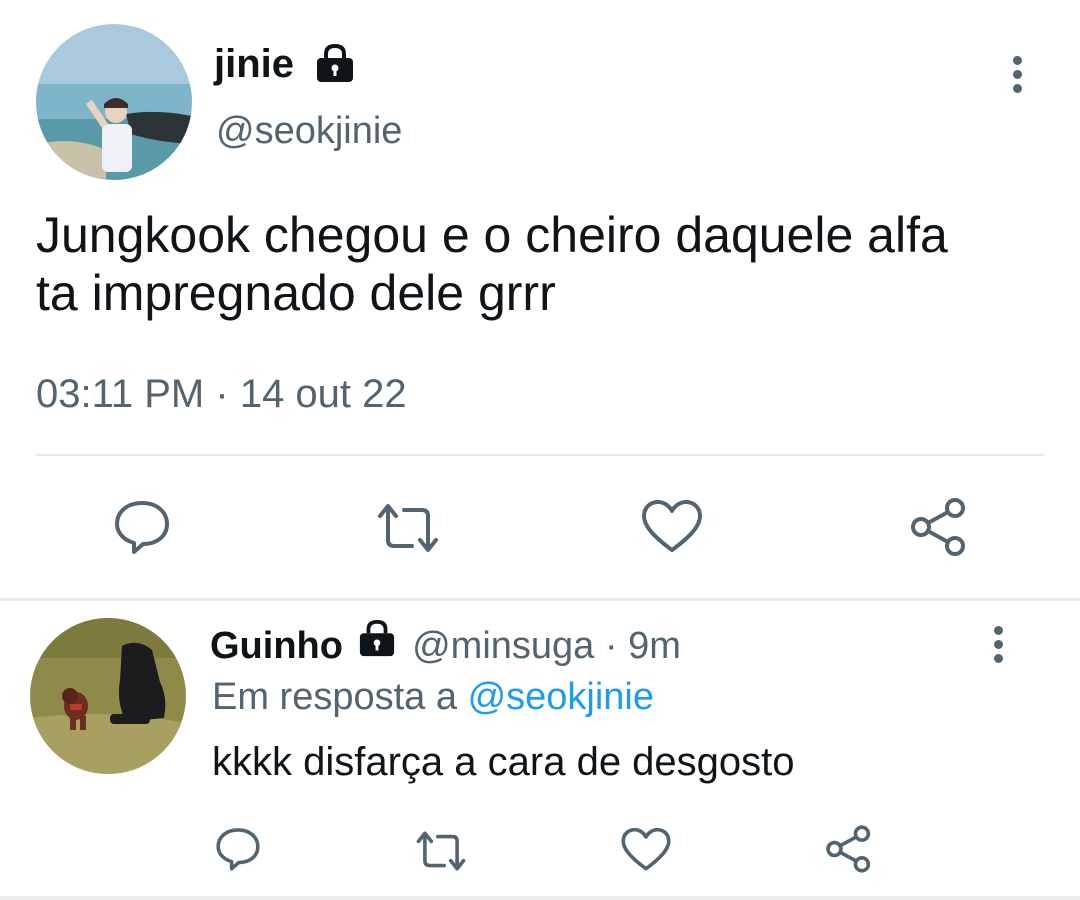 The height and width of the screenshot is (900, 1080). I want to click on in-reply-to-handle-link: @seokjinie, so click(561, 697).